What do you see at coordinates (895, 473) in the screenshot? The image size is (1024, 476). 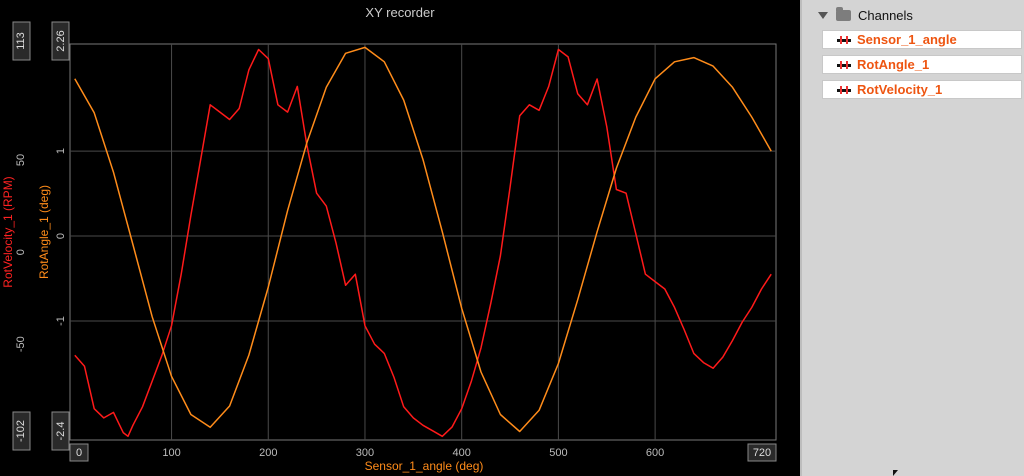 I see `mouse-pointer-icon` at bounding box center [895, 473].